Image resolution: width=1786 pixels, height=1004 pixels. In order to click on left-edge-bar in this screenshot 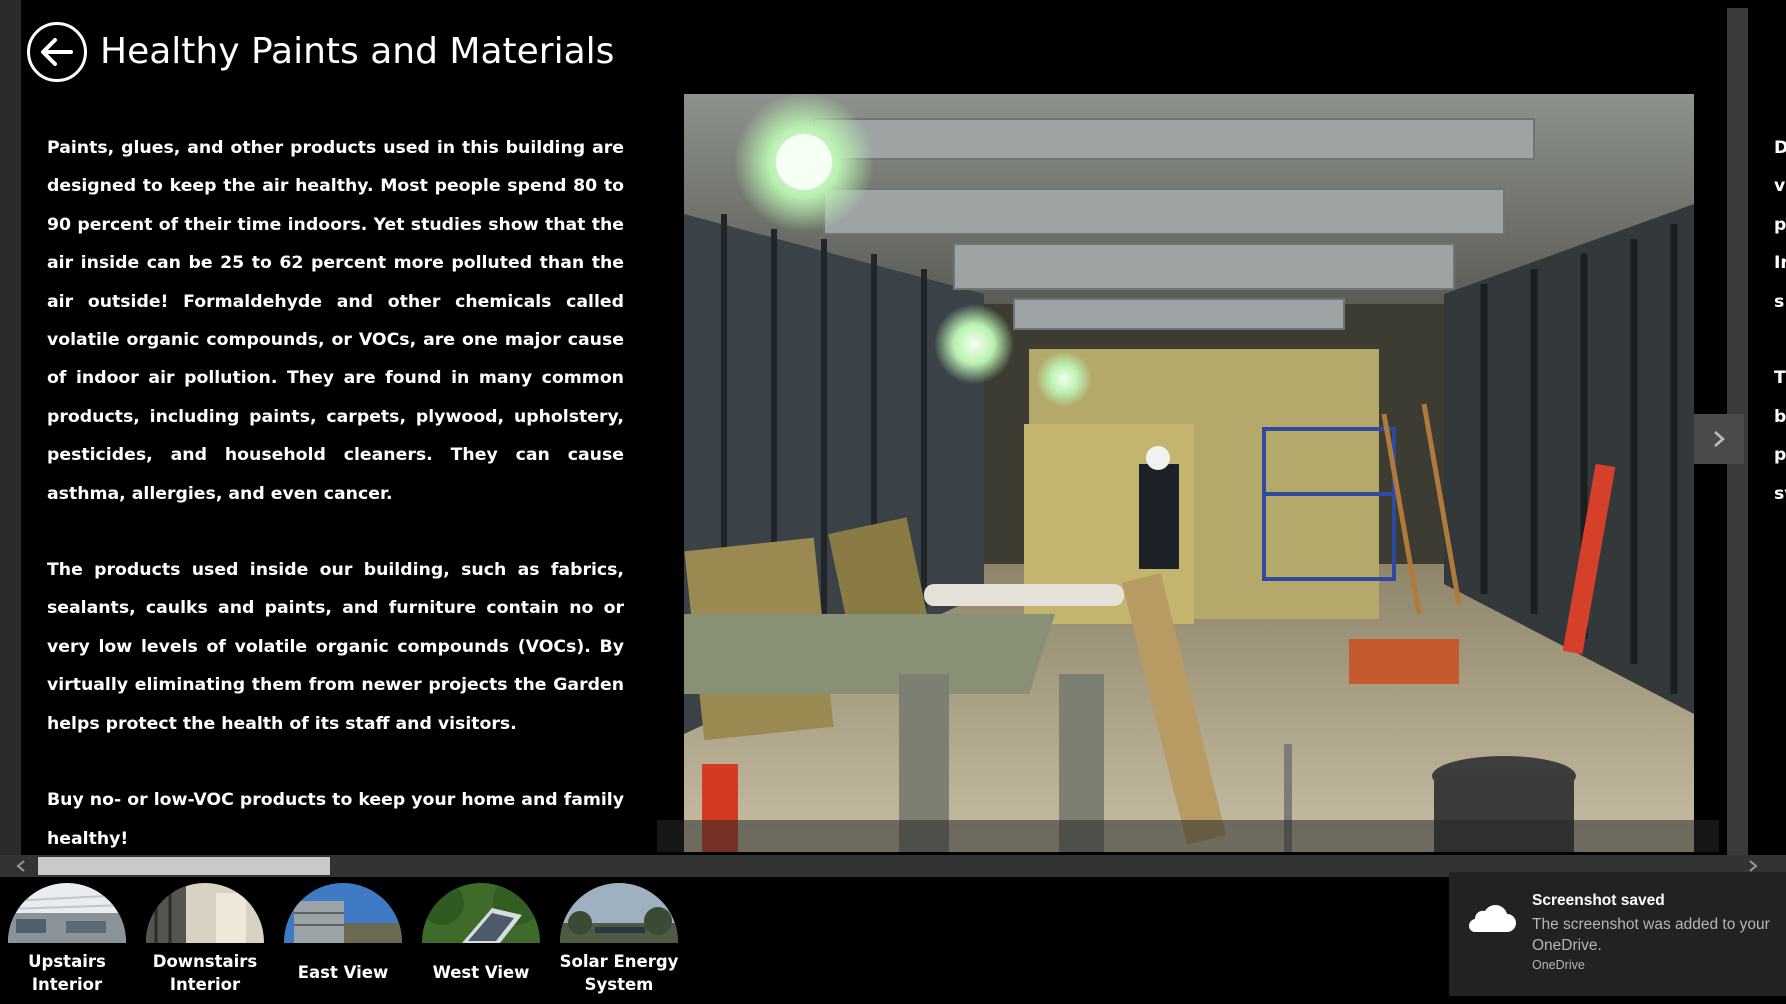, I will do `click(10, 427)`.